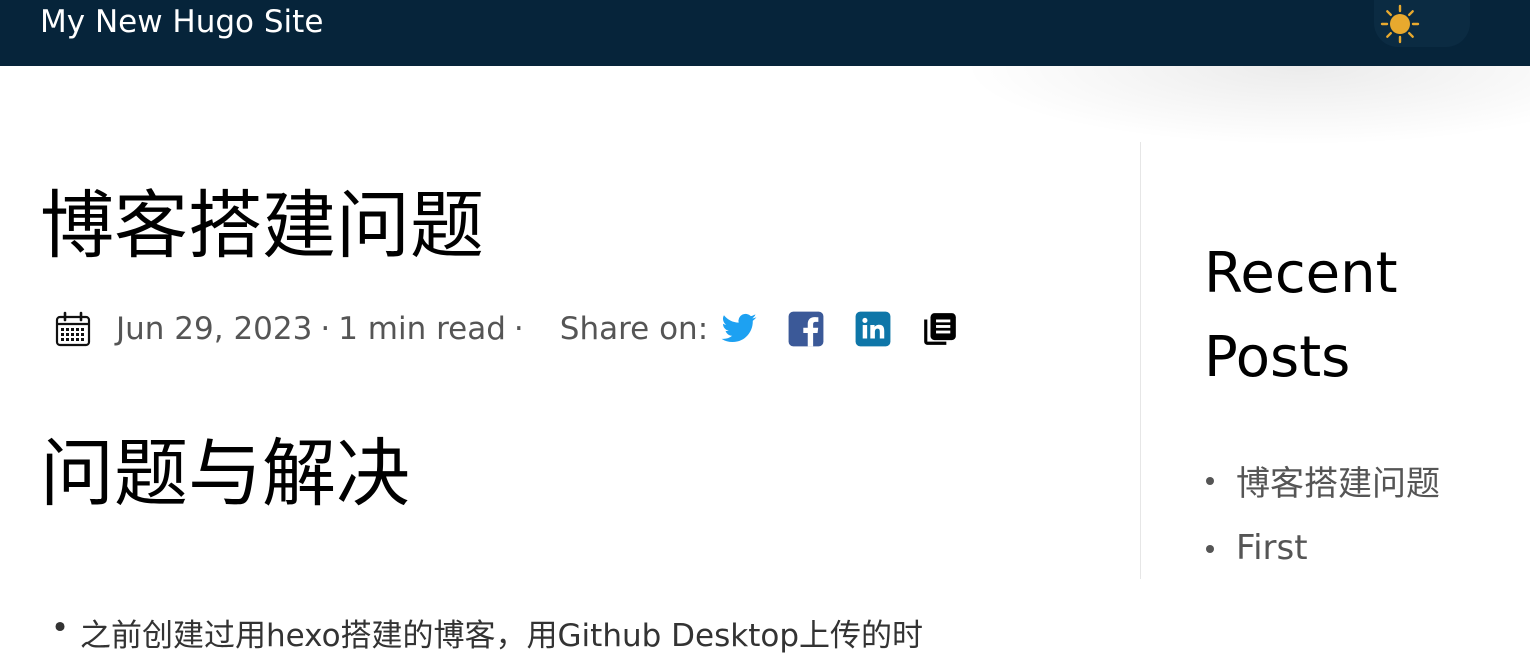 The height and width of the screenshot is (655, 1530). What do you see at coordinates (181, 22) in the screenshot?
I see `site-title-link: My New Hugo Site` at bounding box center [181, 22].